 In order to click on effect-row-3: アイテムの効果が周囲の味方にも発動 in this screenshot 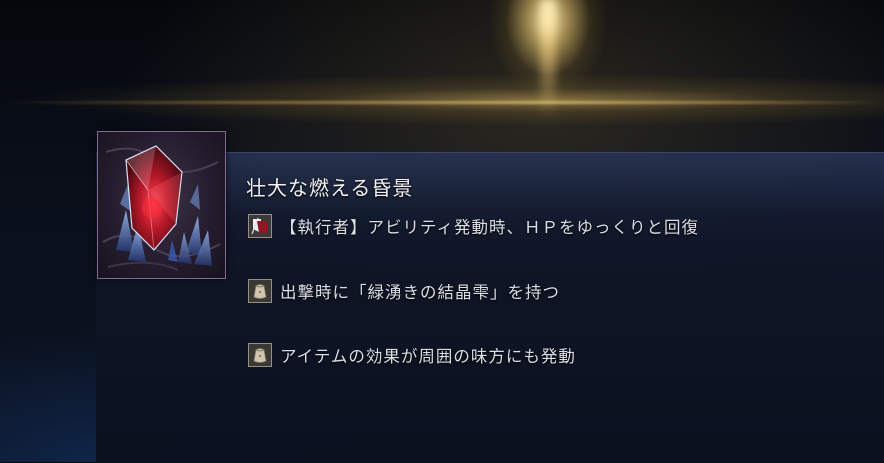, I will do `click(412, 355)`.